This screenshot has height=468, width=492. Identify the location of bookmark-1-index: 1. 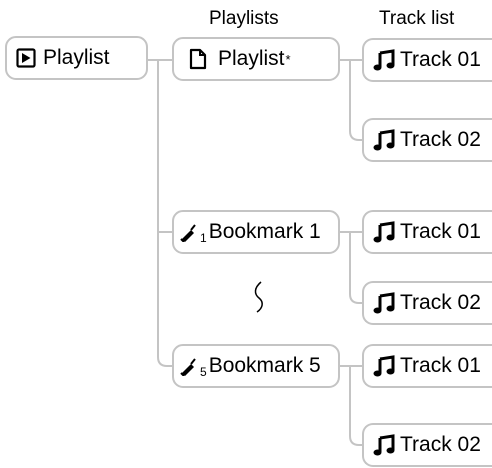
(203, 238).